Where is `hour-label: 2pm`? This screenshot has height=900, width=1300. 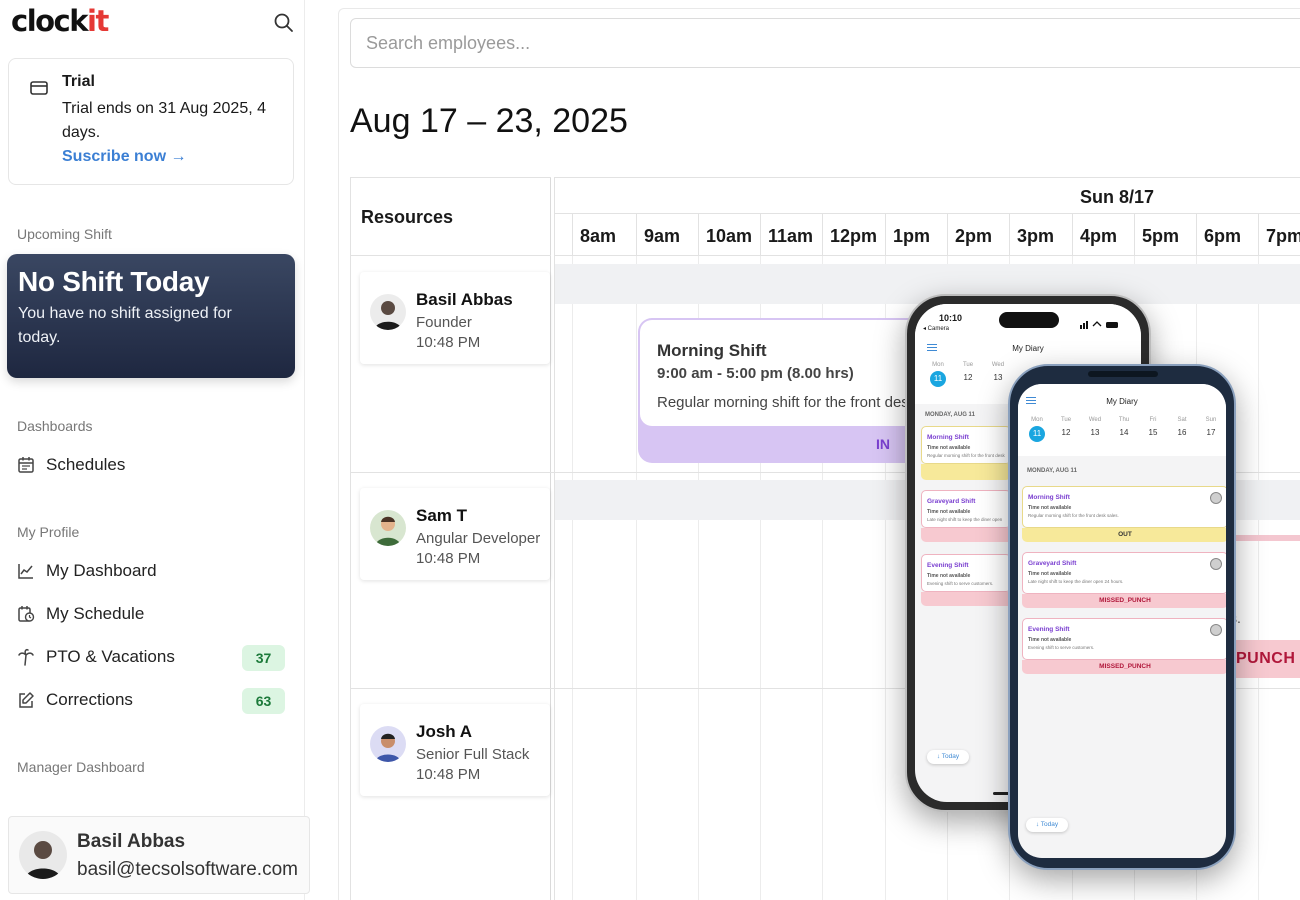 hour-label: 2pm is located at coordinates (978, 235).